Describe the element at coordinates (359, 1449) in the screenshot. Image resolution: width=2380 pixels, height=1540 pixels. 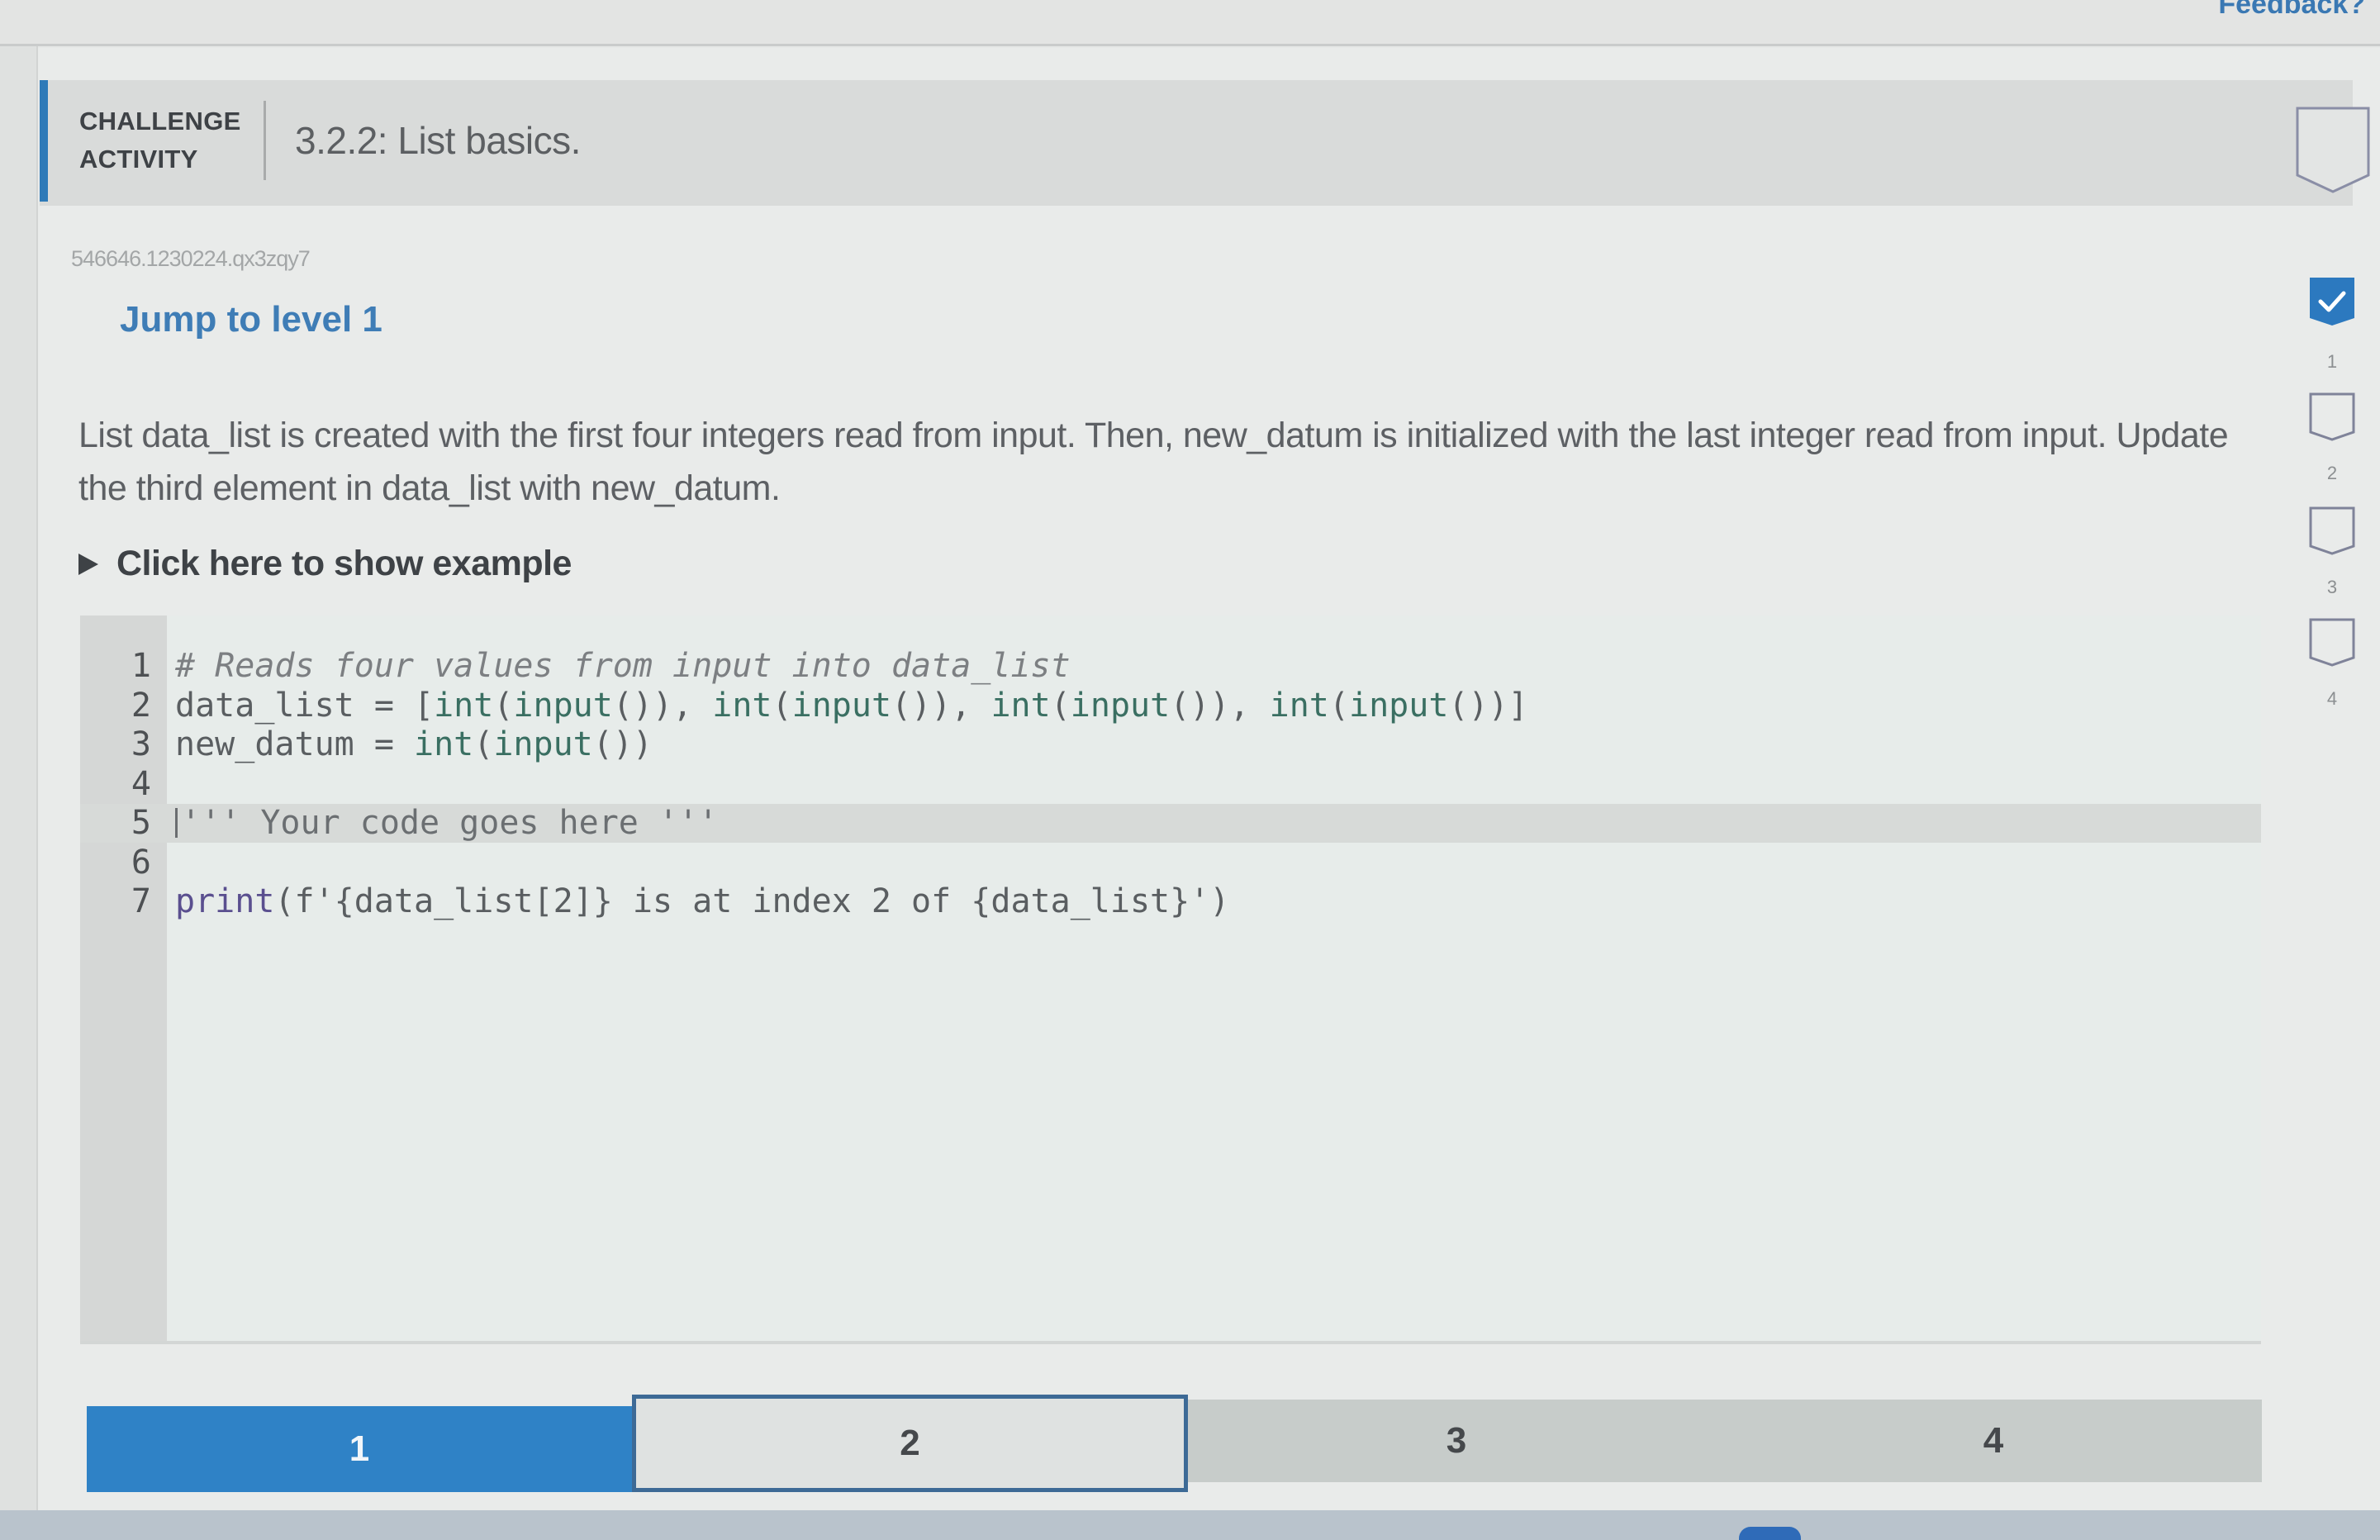
I see `level-segment-1: 1` at that location.